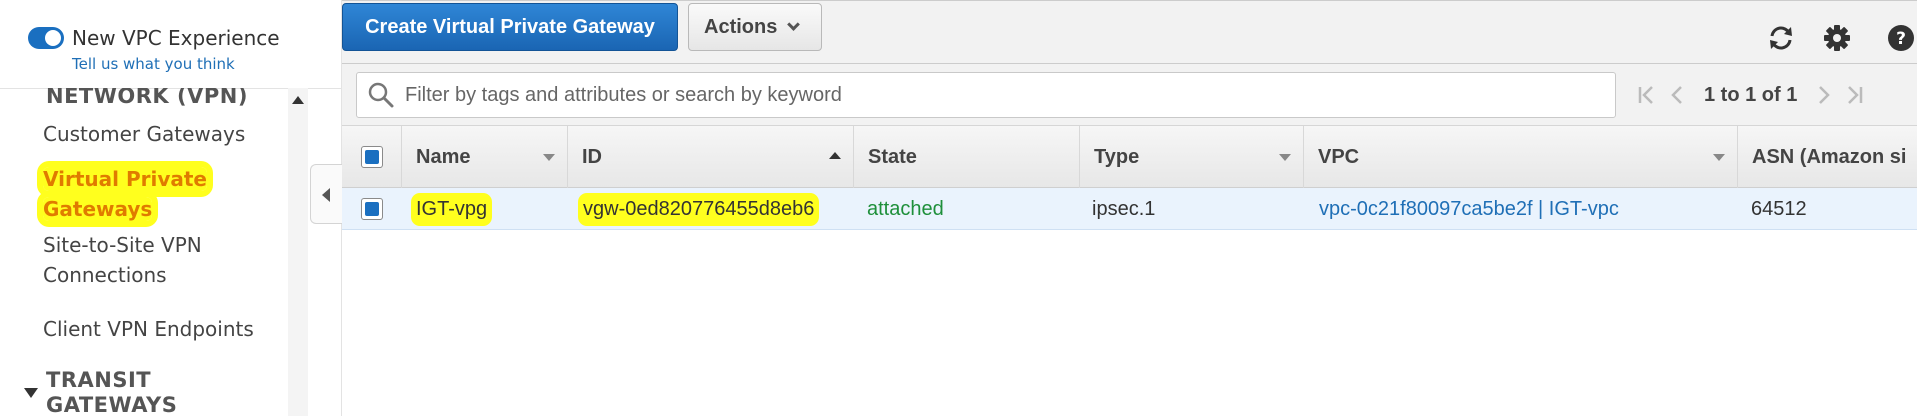 Image resolution: width=1917 pixels, height=416 pixels. What do you see at coordinates (122, 245) in the screenshot?
I see `sidebar-item-label: Site-to-Site VPN` at bounding box center [122, 245].